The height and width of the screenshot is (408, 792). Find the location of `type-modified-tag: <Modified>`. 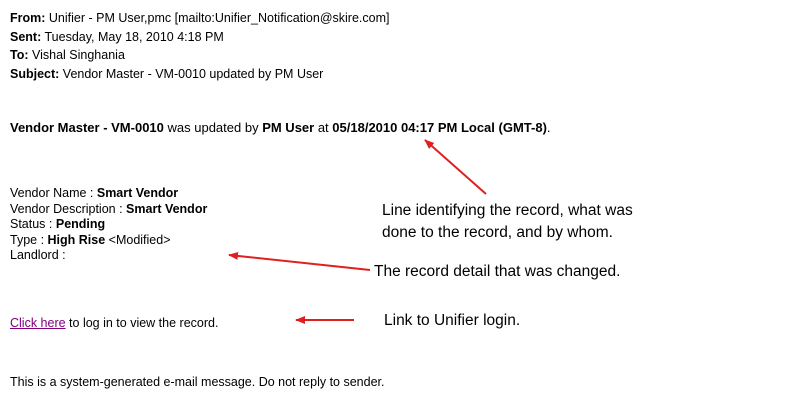

type-modified-tag: <Modified> is located at coordinates (138, 239).